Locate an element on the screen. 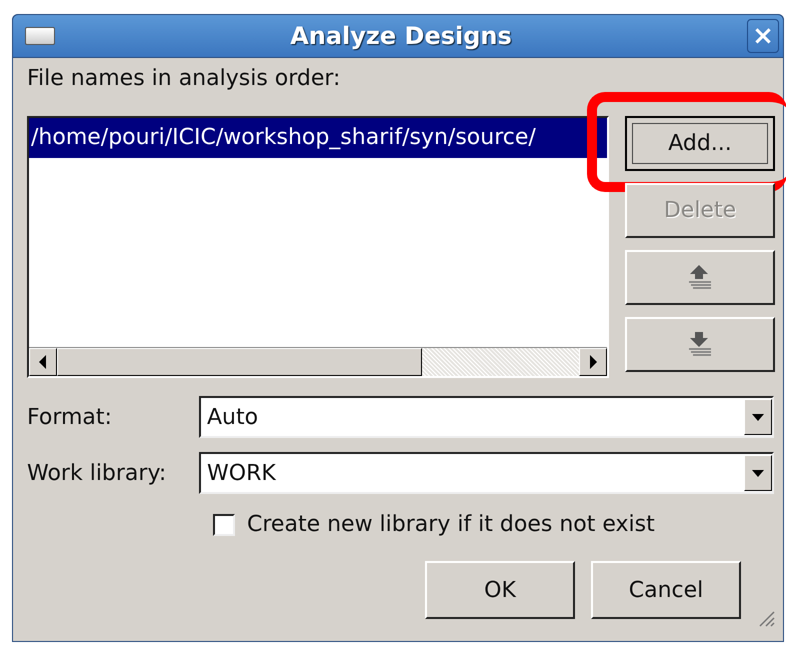 The width and height of the screenshot is (786, 651). list-label: File names in analysis order: is located at coordinates (184, 79).